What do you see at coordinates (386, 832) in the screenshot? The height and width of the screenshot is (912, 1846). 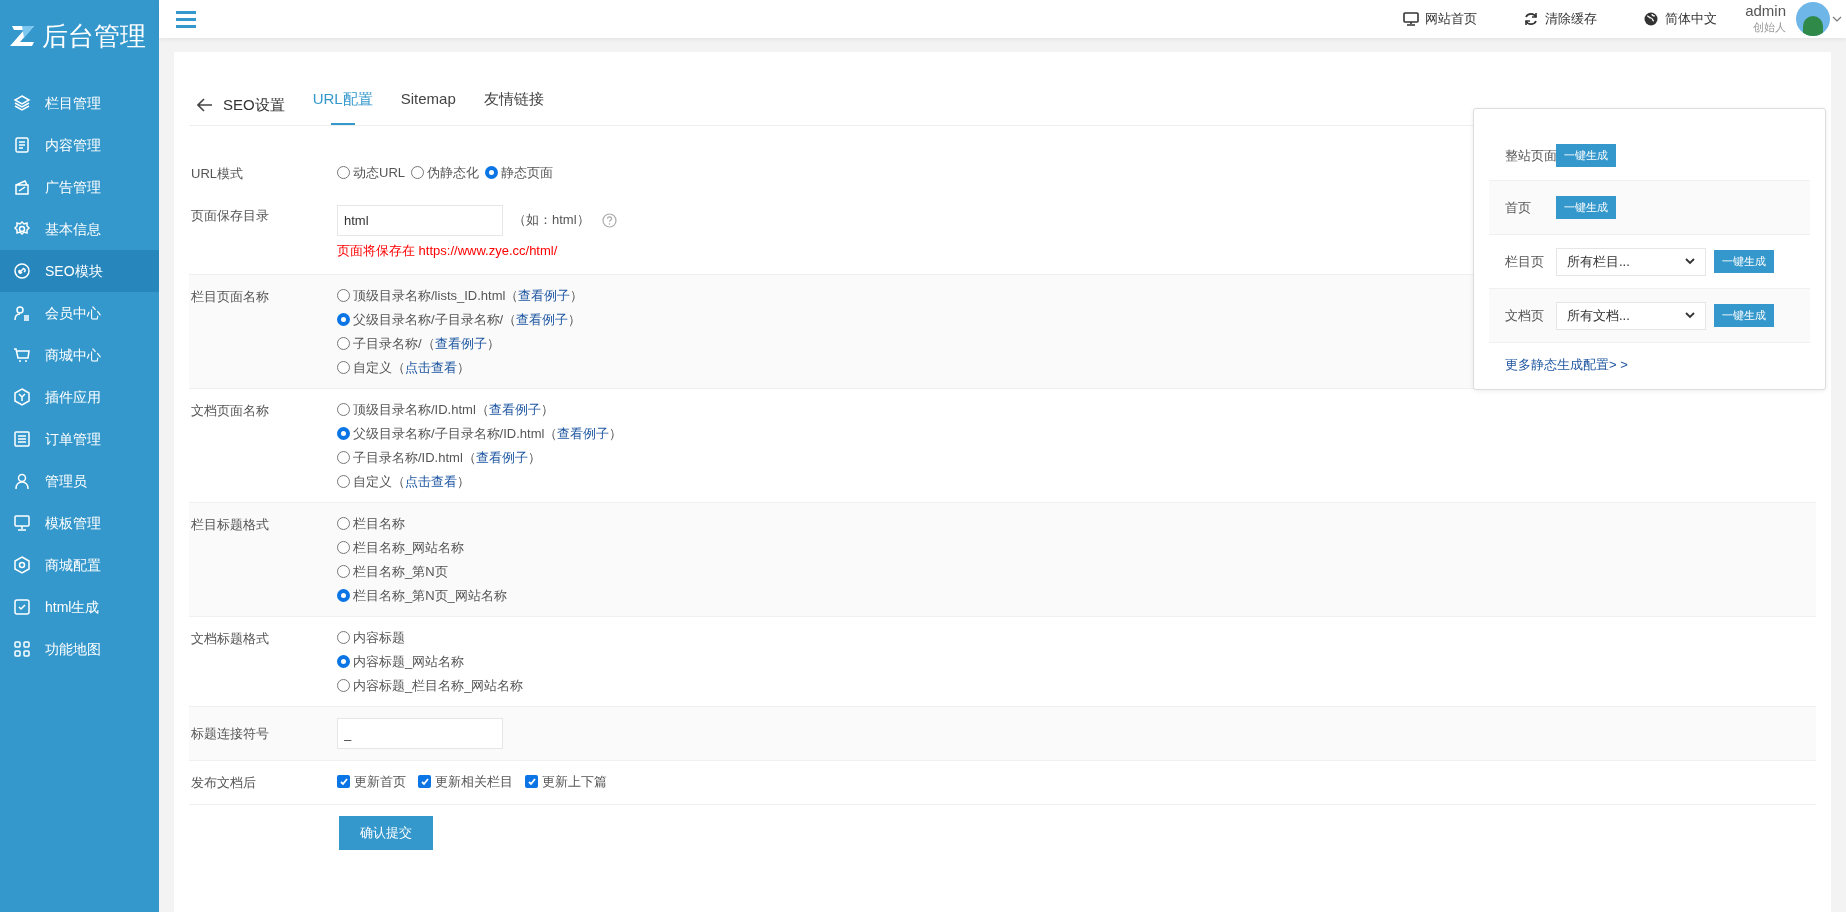 I see `submit-button: 确认提交` at bounding box center [386, 832].